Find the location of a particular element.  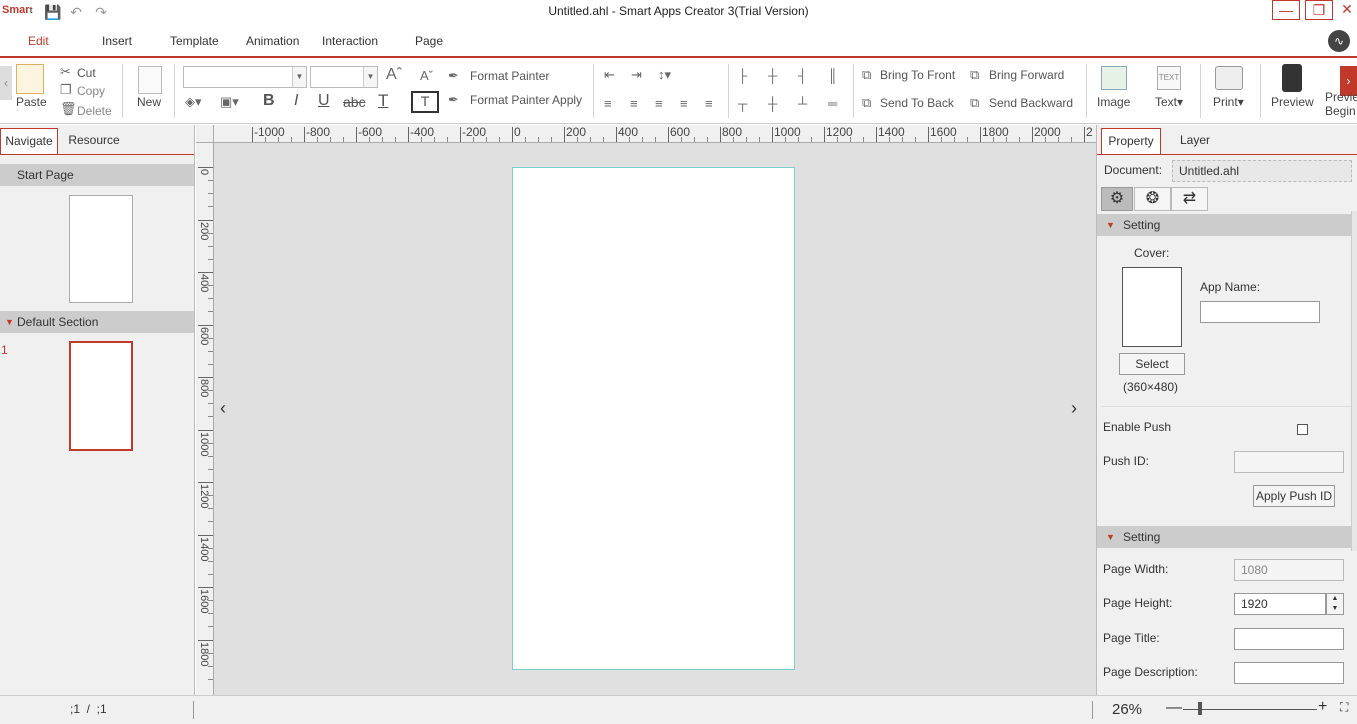

start-page-thumbnail is located at coordinates (101, 249).